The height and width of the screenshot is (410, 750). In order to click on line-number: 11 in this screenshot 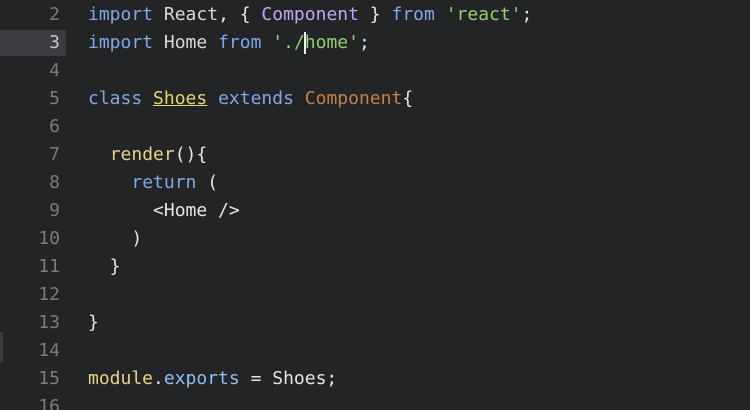, I will do `click(49, 266)`.